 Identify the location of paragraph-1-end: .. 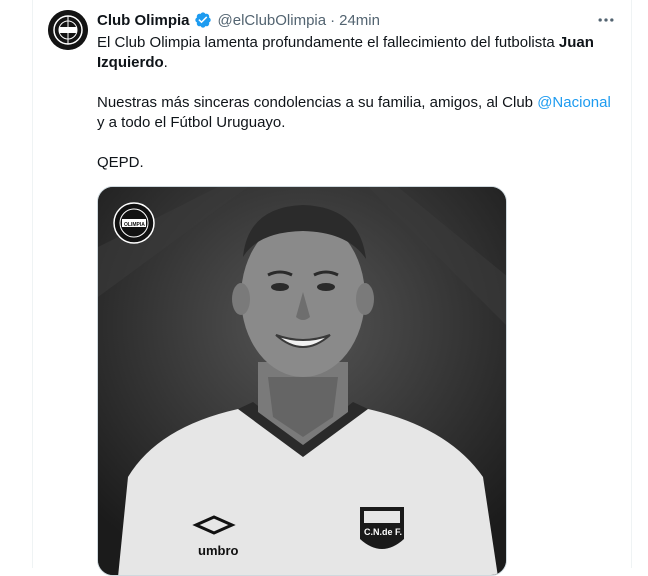
(165, 62).